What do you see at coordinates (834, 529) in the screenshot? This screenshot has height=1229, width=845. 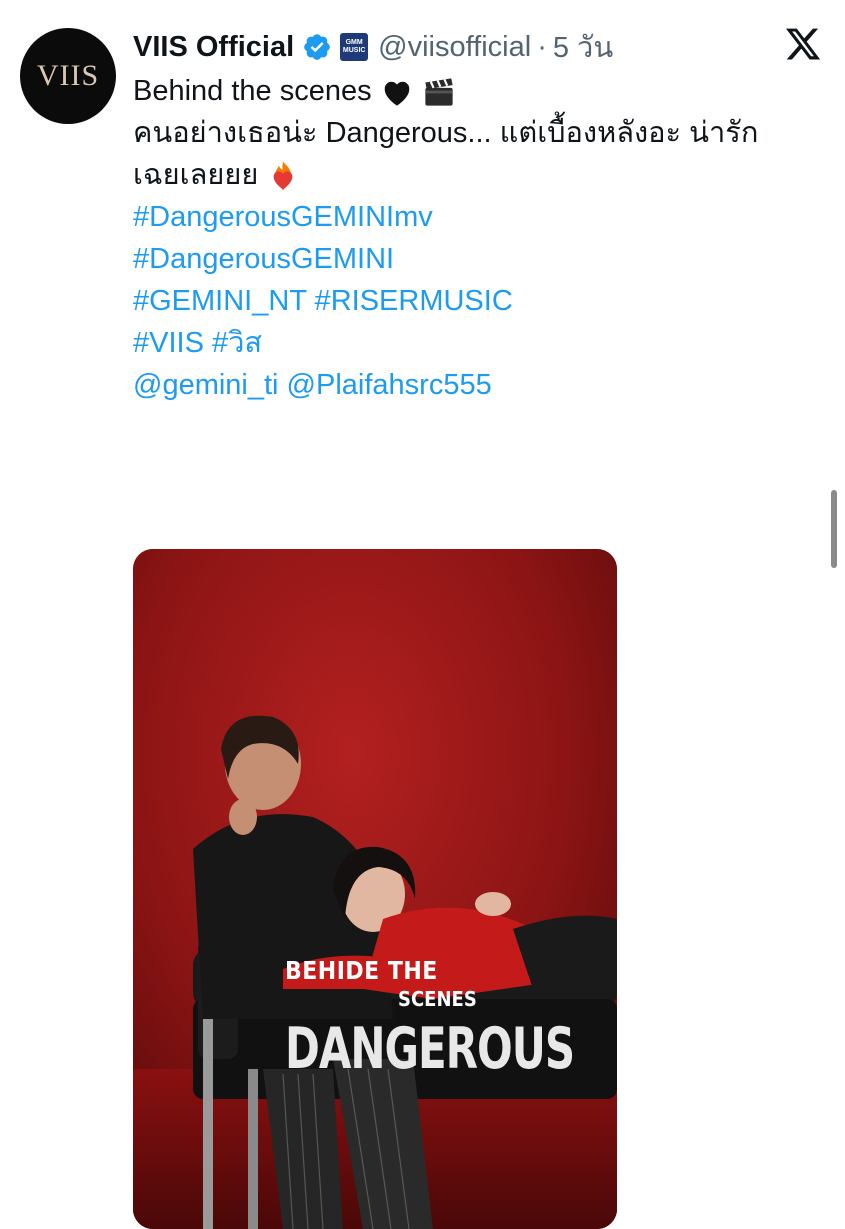 I see `scrollbar` at bounding box center [834, 529].